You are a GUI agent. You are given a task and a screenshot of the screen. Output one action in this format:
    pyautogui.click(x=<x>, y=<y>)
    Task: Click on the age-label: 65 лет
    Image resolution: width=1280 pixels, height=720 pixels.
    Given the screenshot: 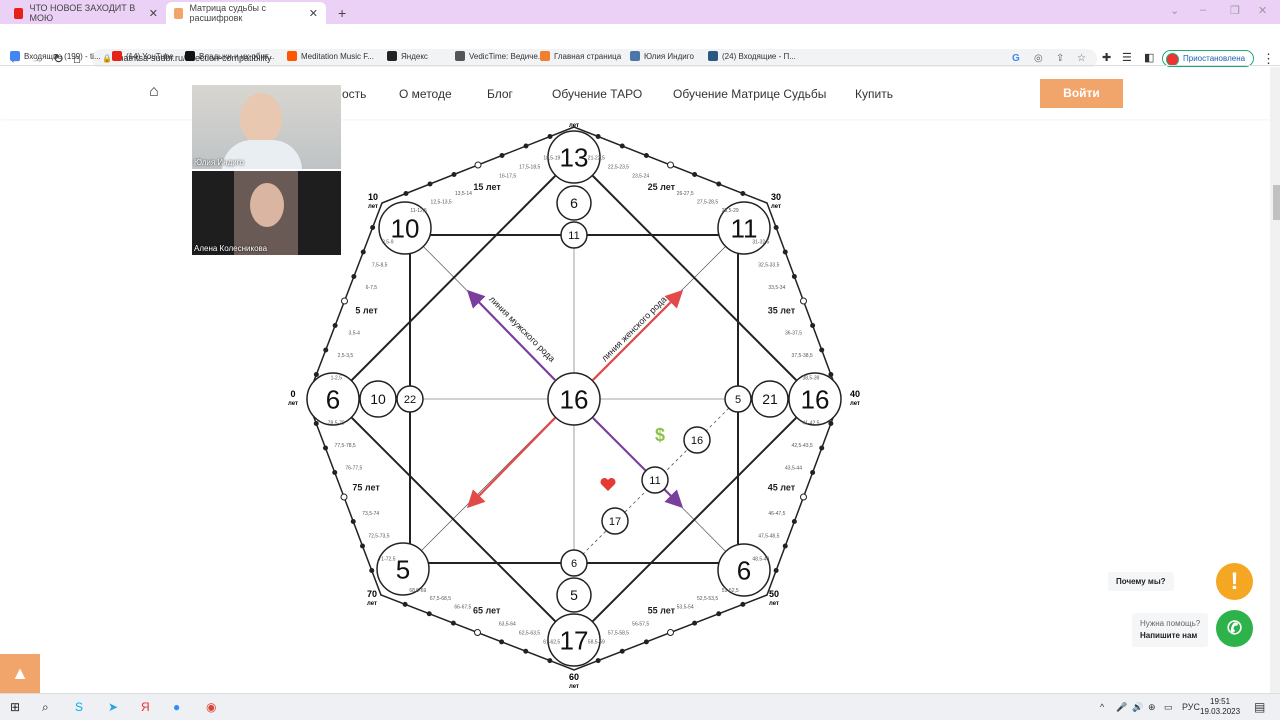 What is the action you would take?
    pyautogui.click(x=487, y=610)
    